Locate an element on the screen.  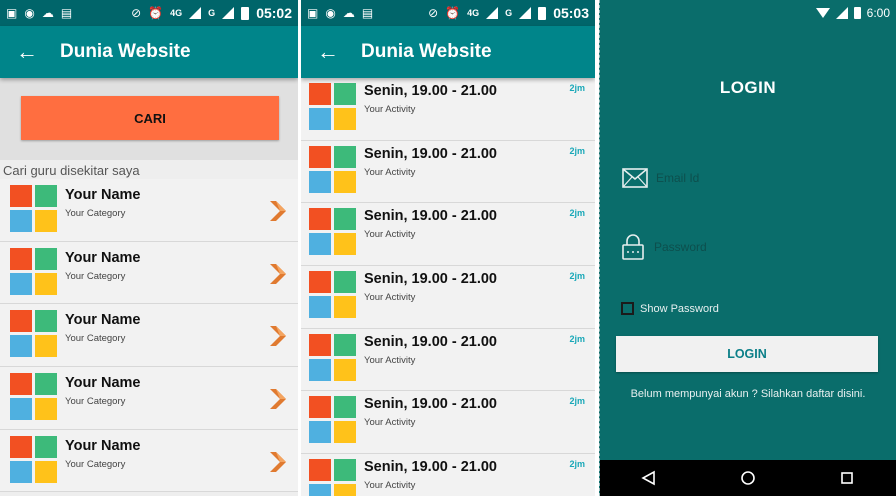
show-password-label: Show Password is located at coordinates (679, 308).